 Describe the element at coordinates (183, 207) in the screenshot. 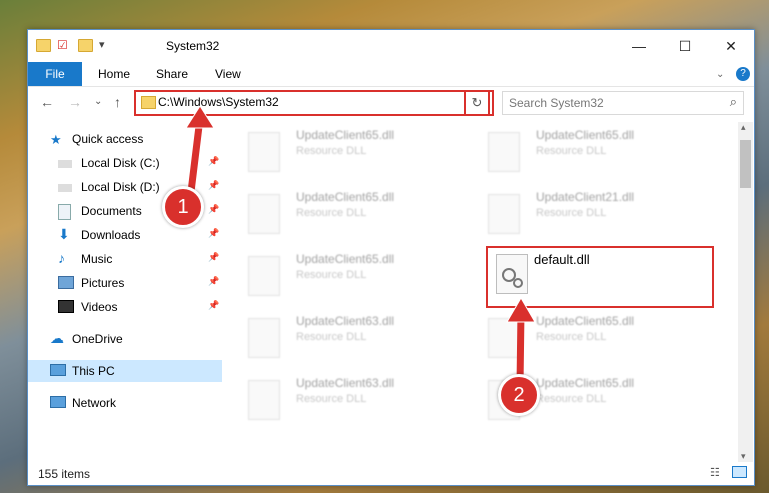

I see `step-badge-1: 1` at that location.